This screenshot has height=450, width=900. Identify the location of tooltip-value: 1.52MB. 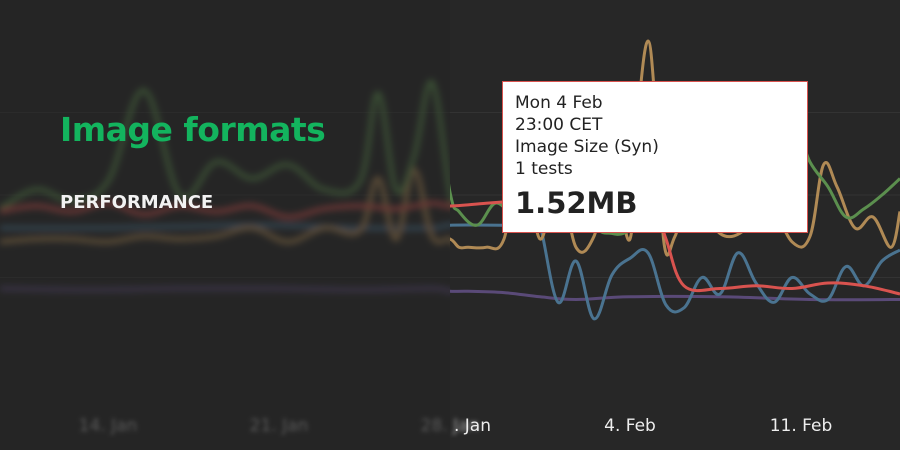
(576, 203).